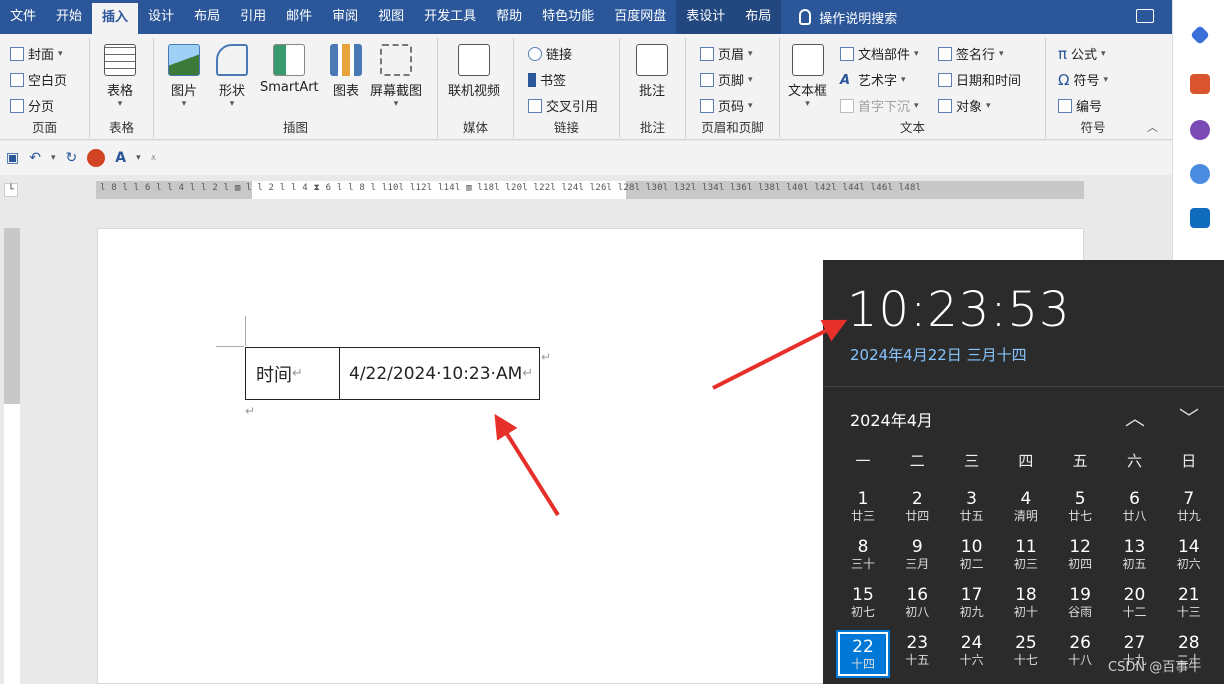 The height and width of the screenshot is (684, 1224). I want to click on document-table: 时间 ↵ 4/22/2024·10:23·AM ↵, so click(392, 373).